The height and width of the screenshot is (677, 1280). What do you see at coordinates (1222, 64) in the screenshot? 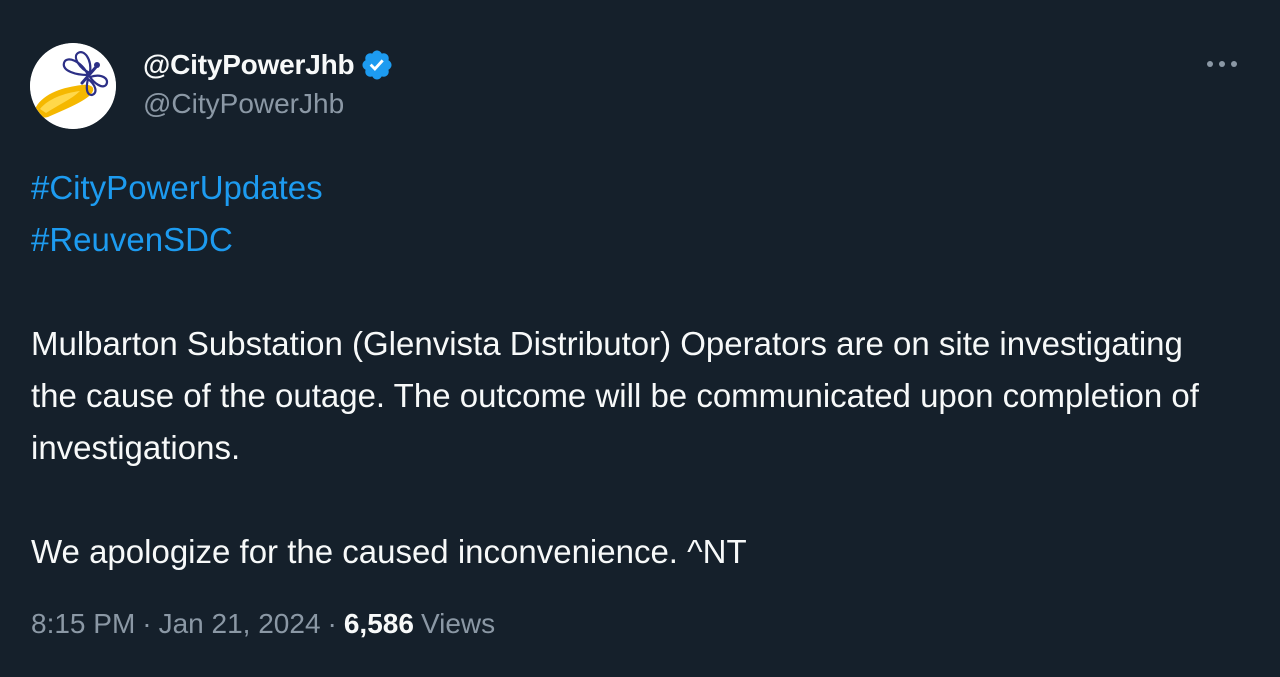
I see `more-options-icon` at bounding box center [1222, 64].